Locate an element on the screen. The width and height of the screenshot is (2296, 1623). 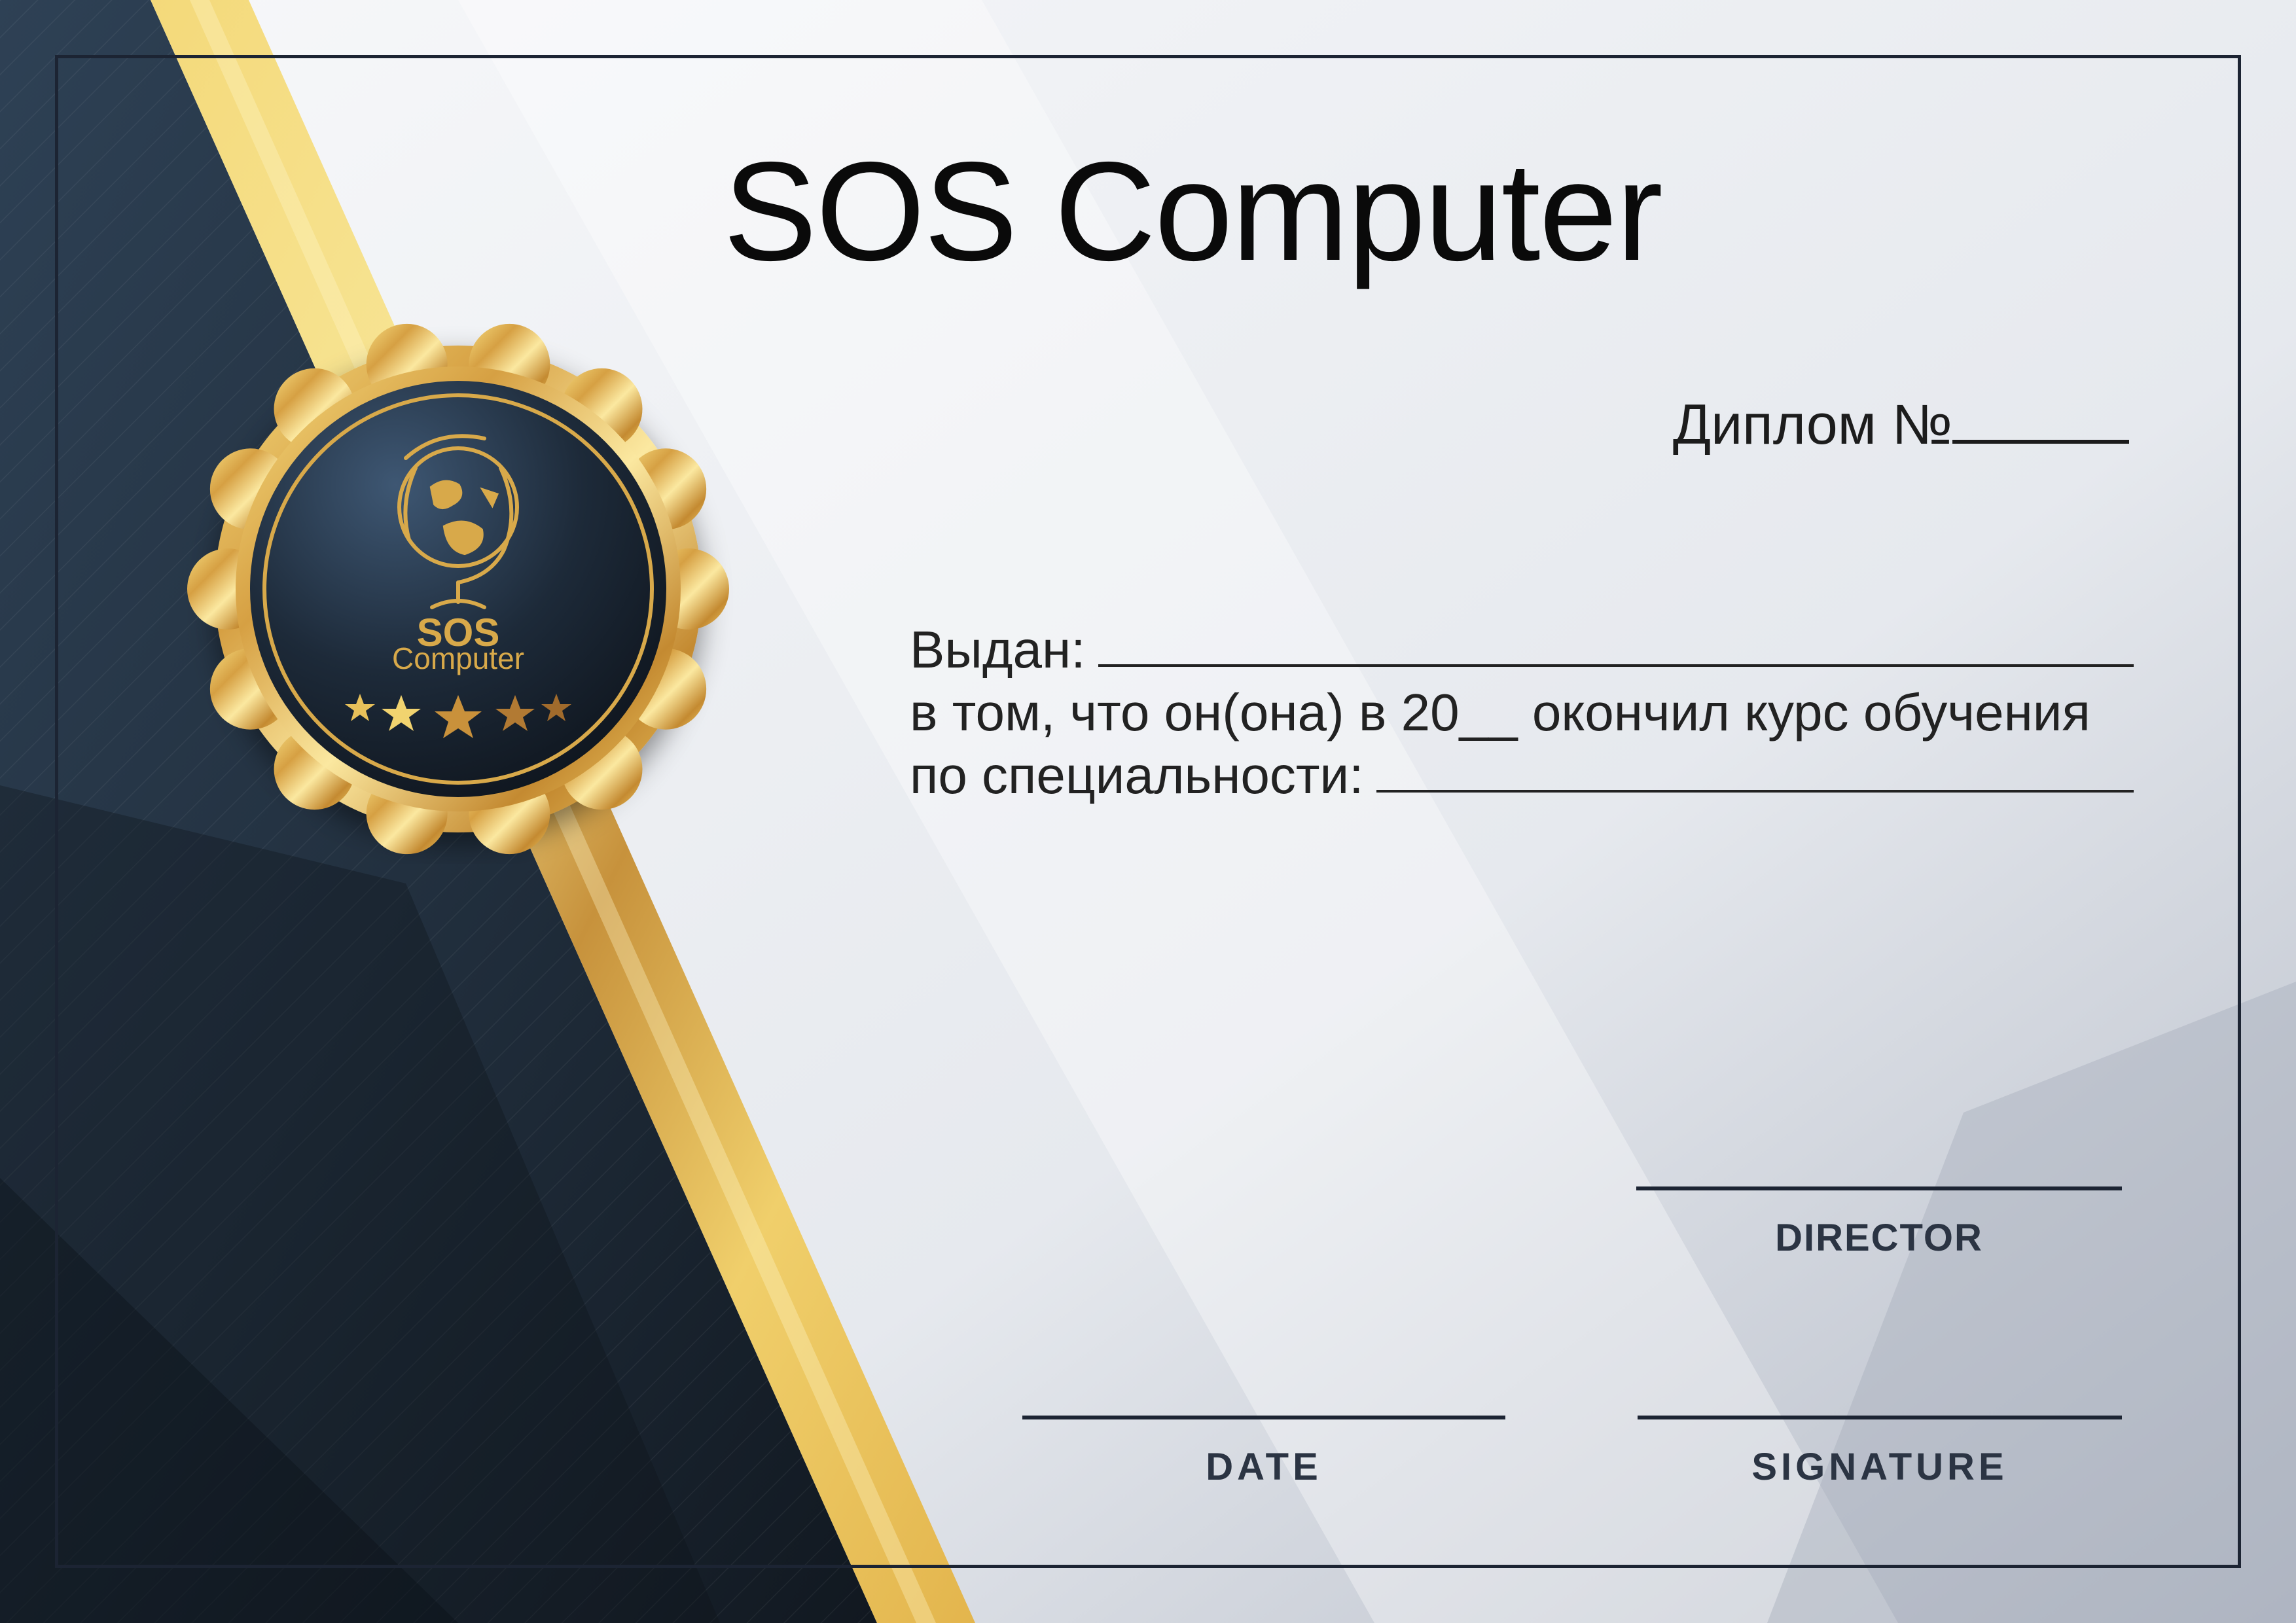
specialty-row: по специальности: is located at coordinates (1522, 776).